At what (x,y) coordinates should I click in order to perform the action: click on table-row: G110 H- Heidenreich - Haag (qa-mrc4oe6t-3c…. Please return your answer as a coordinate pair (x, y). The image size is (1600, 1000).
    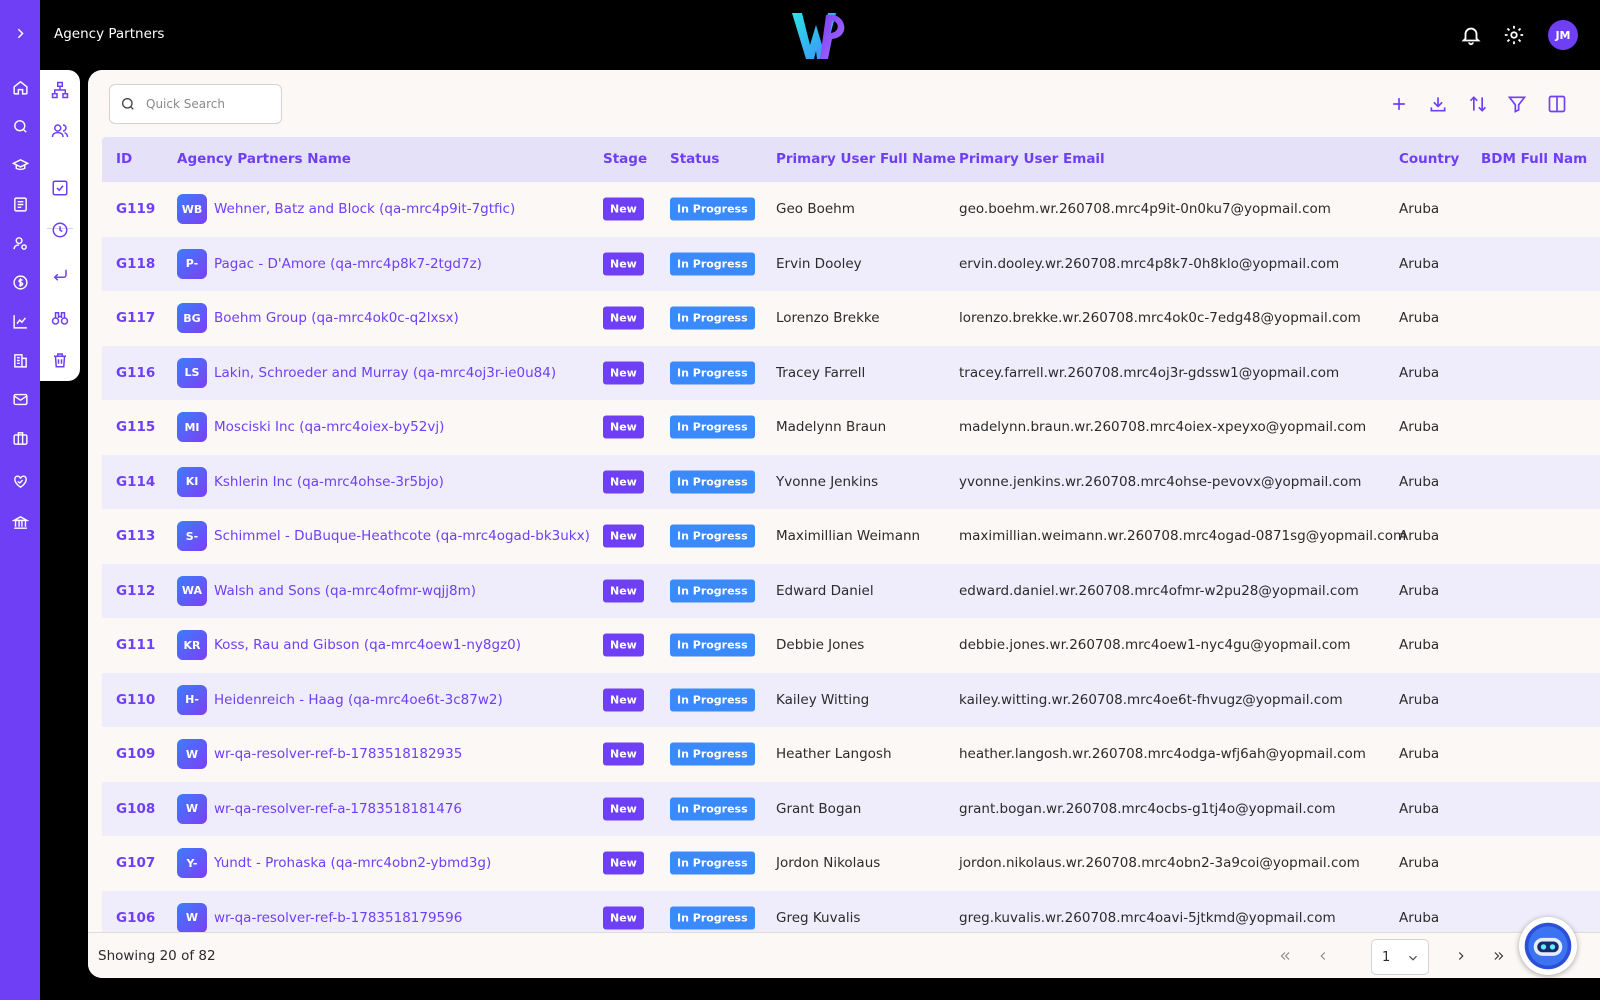
    Looking at the image, I should click on (851, 699).